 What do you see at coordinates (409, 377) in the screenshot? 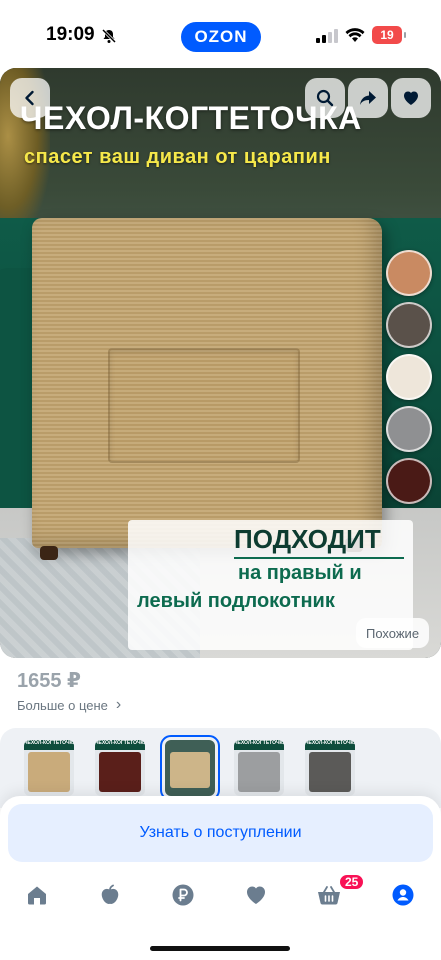
I see `color-swatch-cream` at bounding box center [409, 377].